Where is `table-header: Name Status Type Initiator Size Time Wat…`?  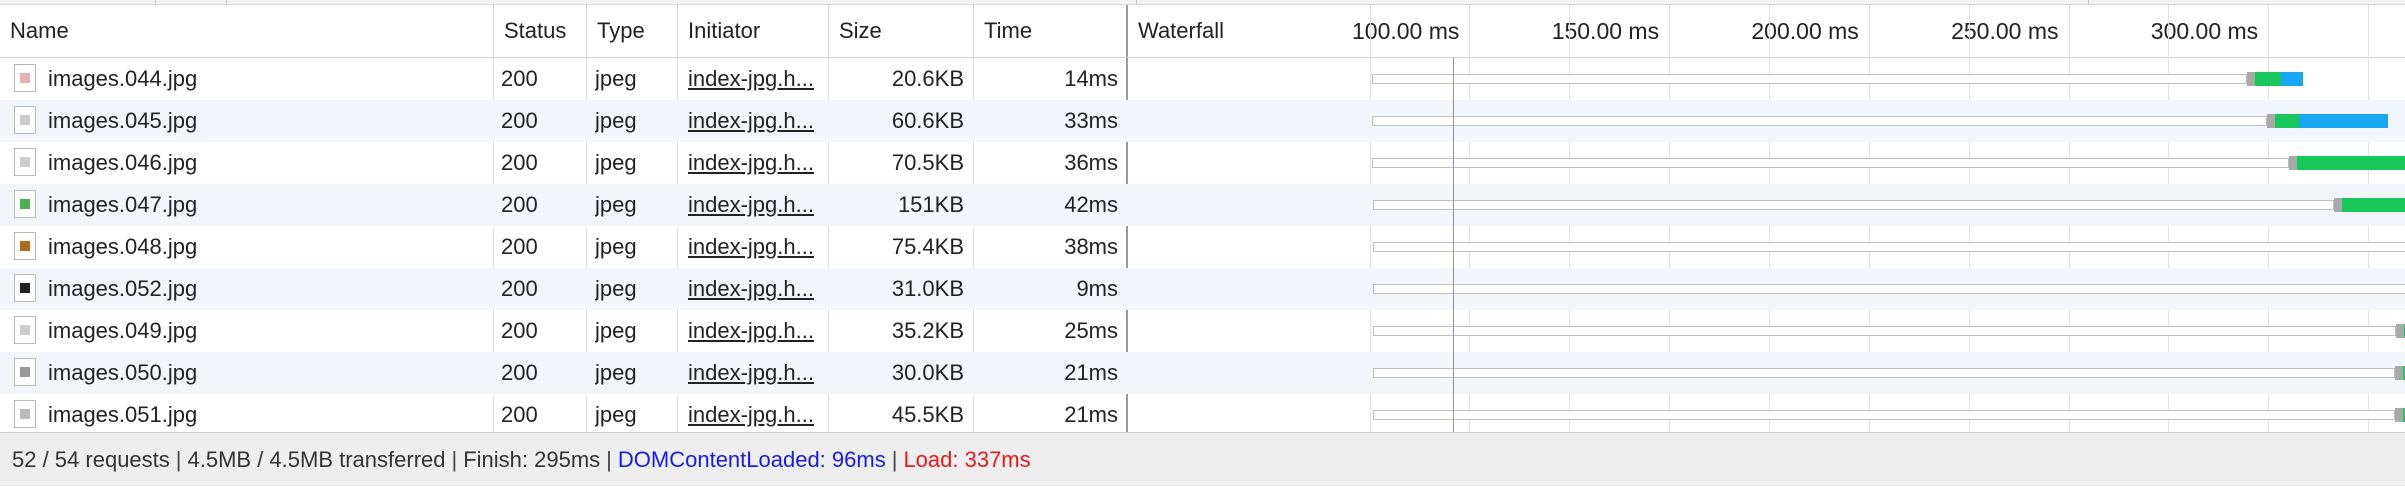
table-header: Name Status Type Initiator Size Time Wat… is located at coordinates (1202, 31).